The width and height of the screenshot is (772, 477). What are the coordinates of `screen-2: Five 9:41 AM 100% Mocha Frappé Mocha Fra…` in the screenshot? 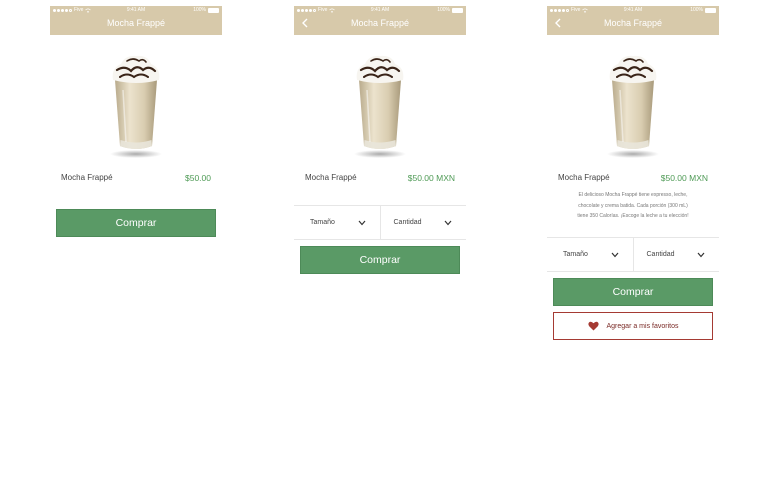 It's located at (380, 140).